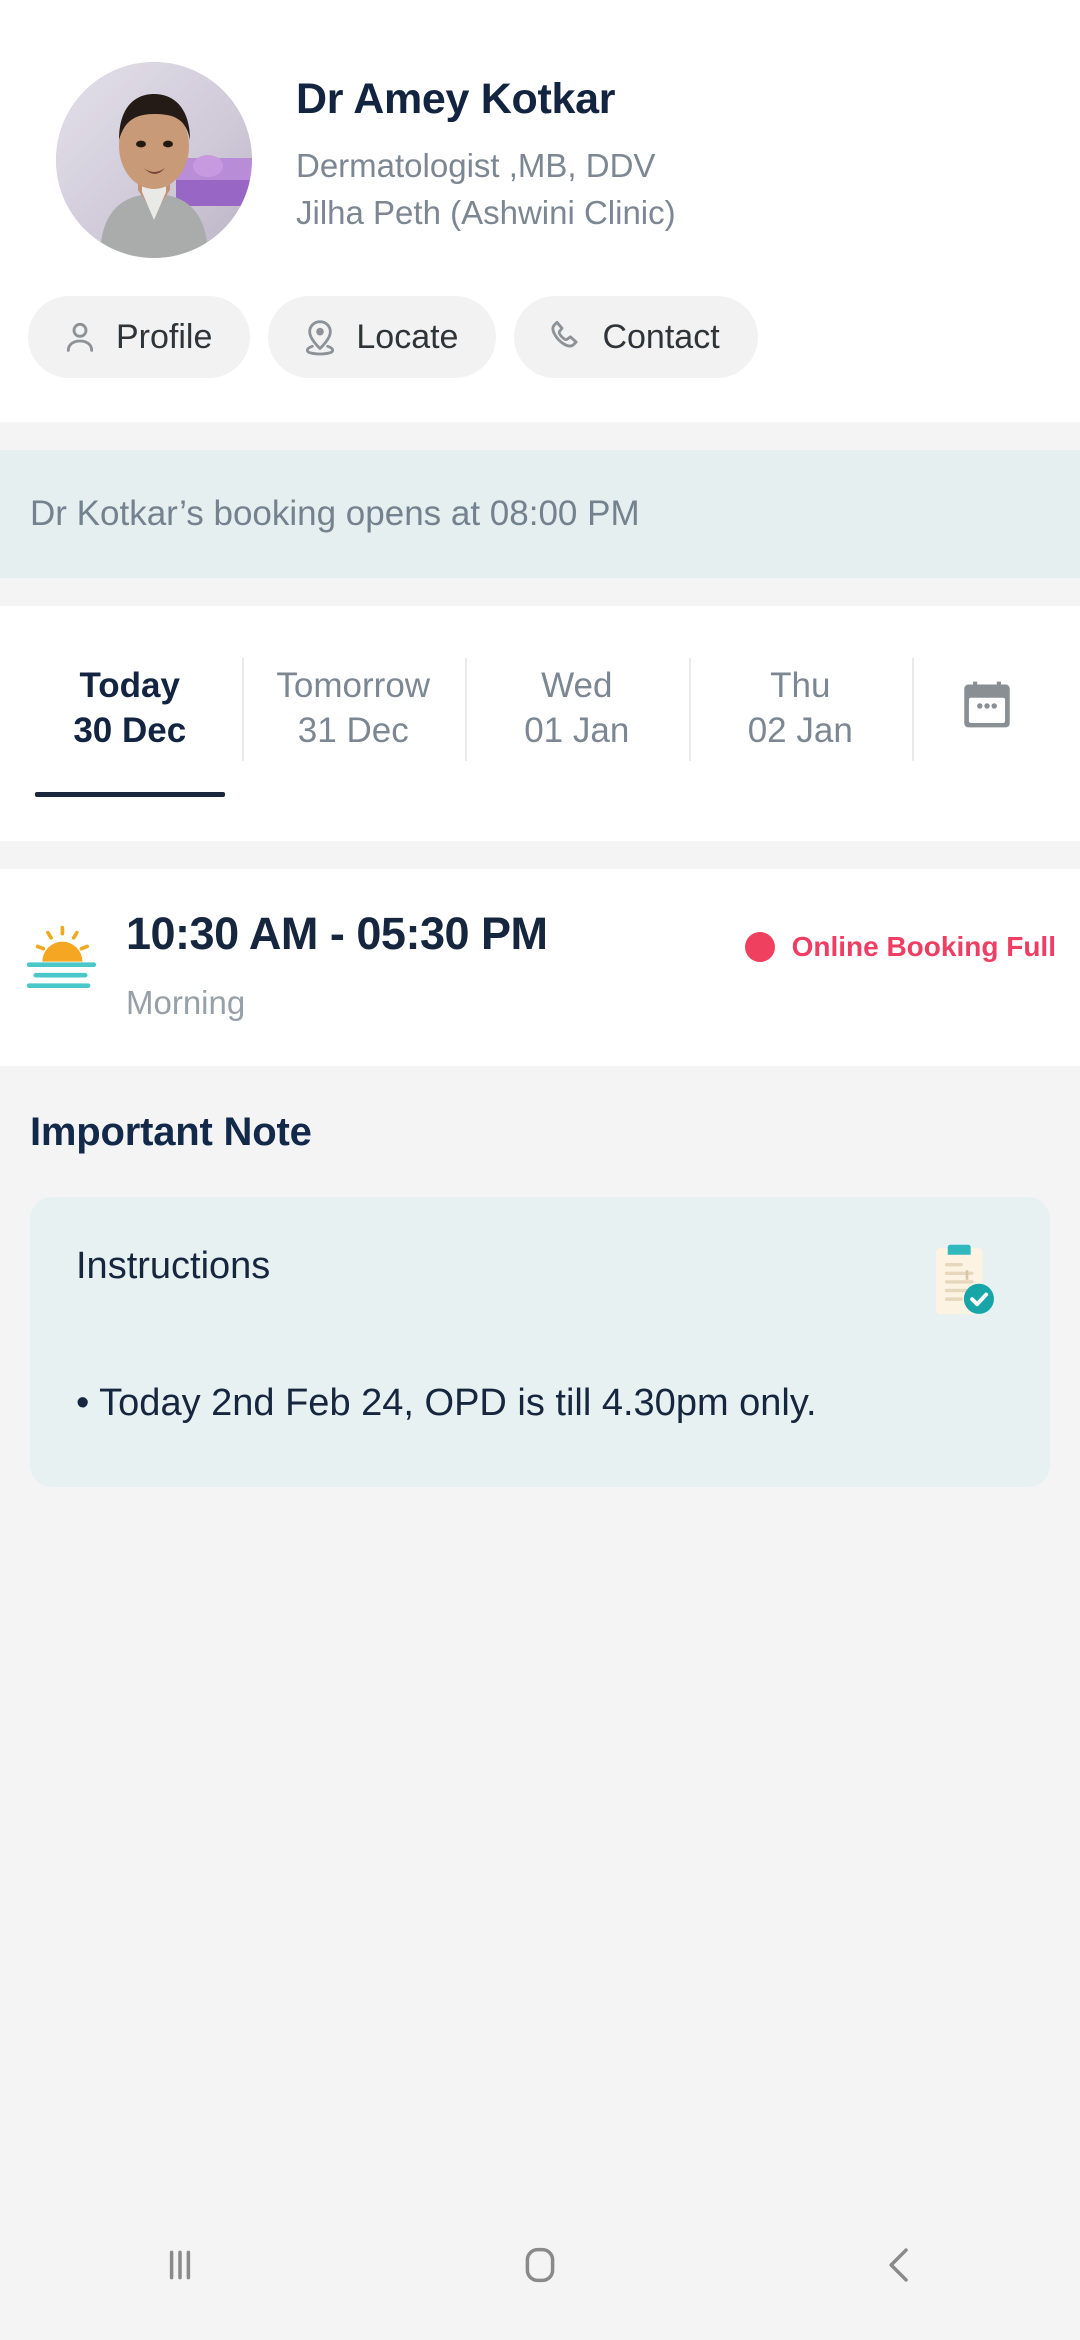 The width and height of the screenshot is (1080, 2340). Describe the element at coordinates (540, 436) in the screenshot. I see `divider-band-top` at that location.